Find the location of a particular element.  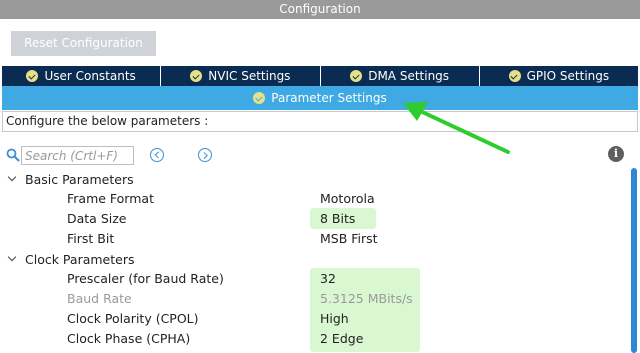

param-name: Prescaler (for Baud Rate) is located at coordinates (145, 278).